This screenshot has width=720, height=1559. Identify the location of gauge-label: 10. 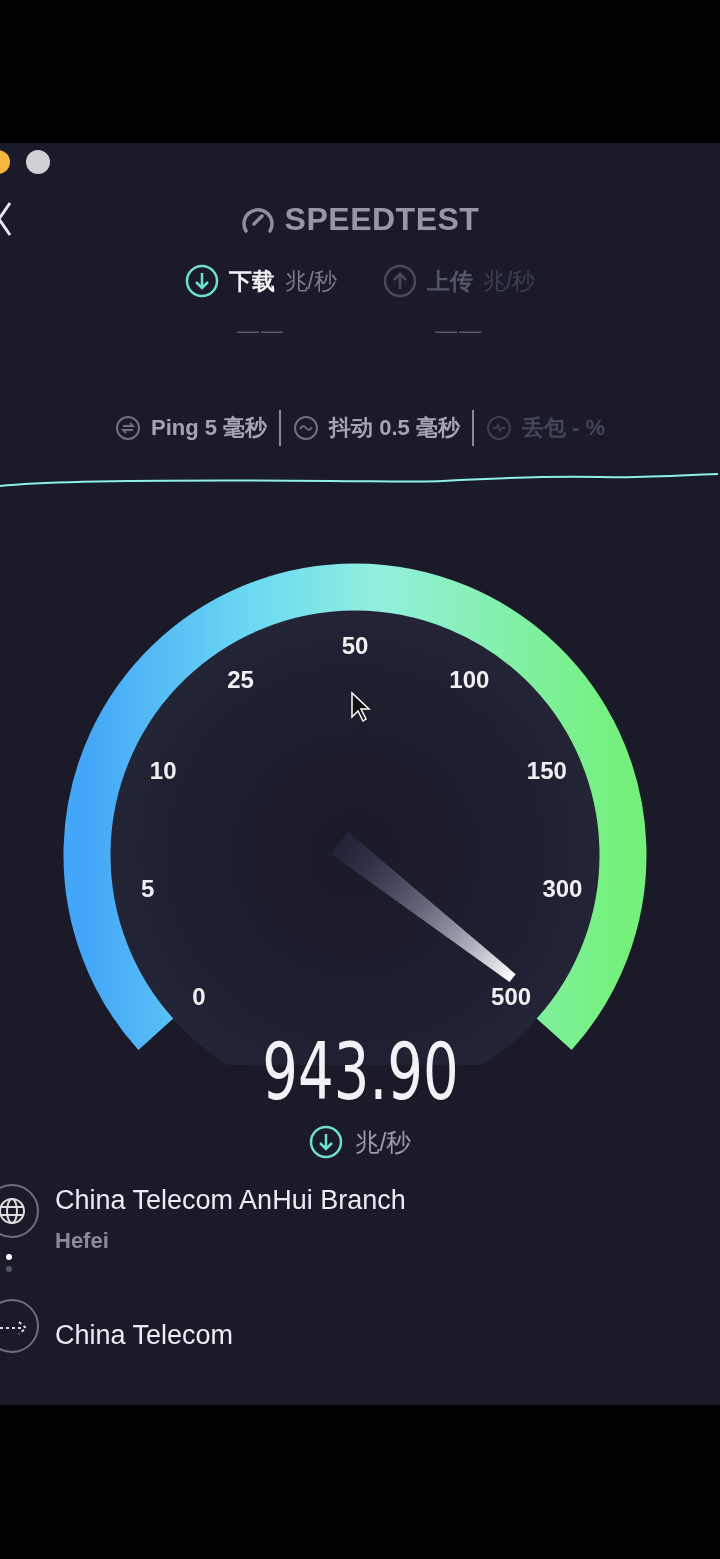
(163, 770).